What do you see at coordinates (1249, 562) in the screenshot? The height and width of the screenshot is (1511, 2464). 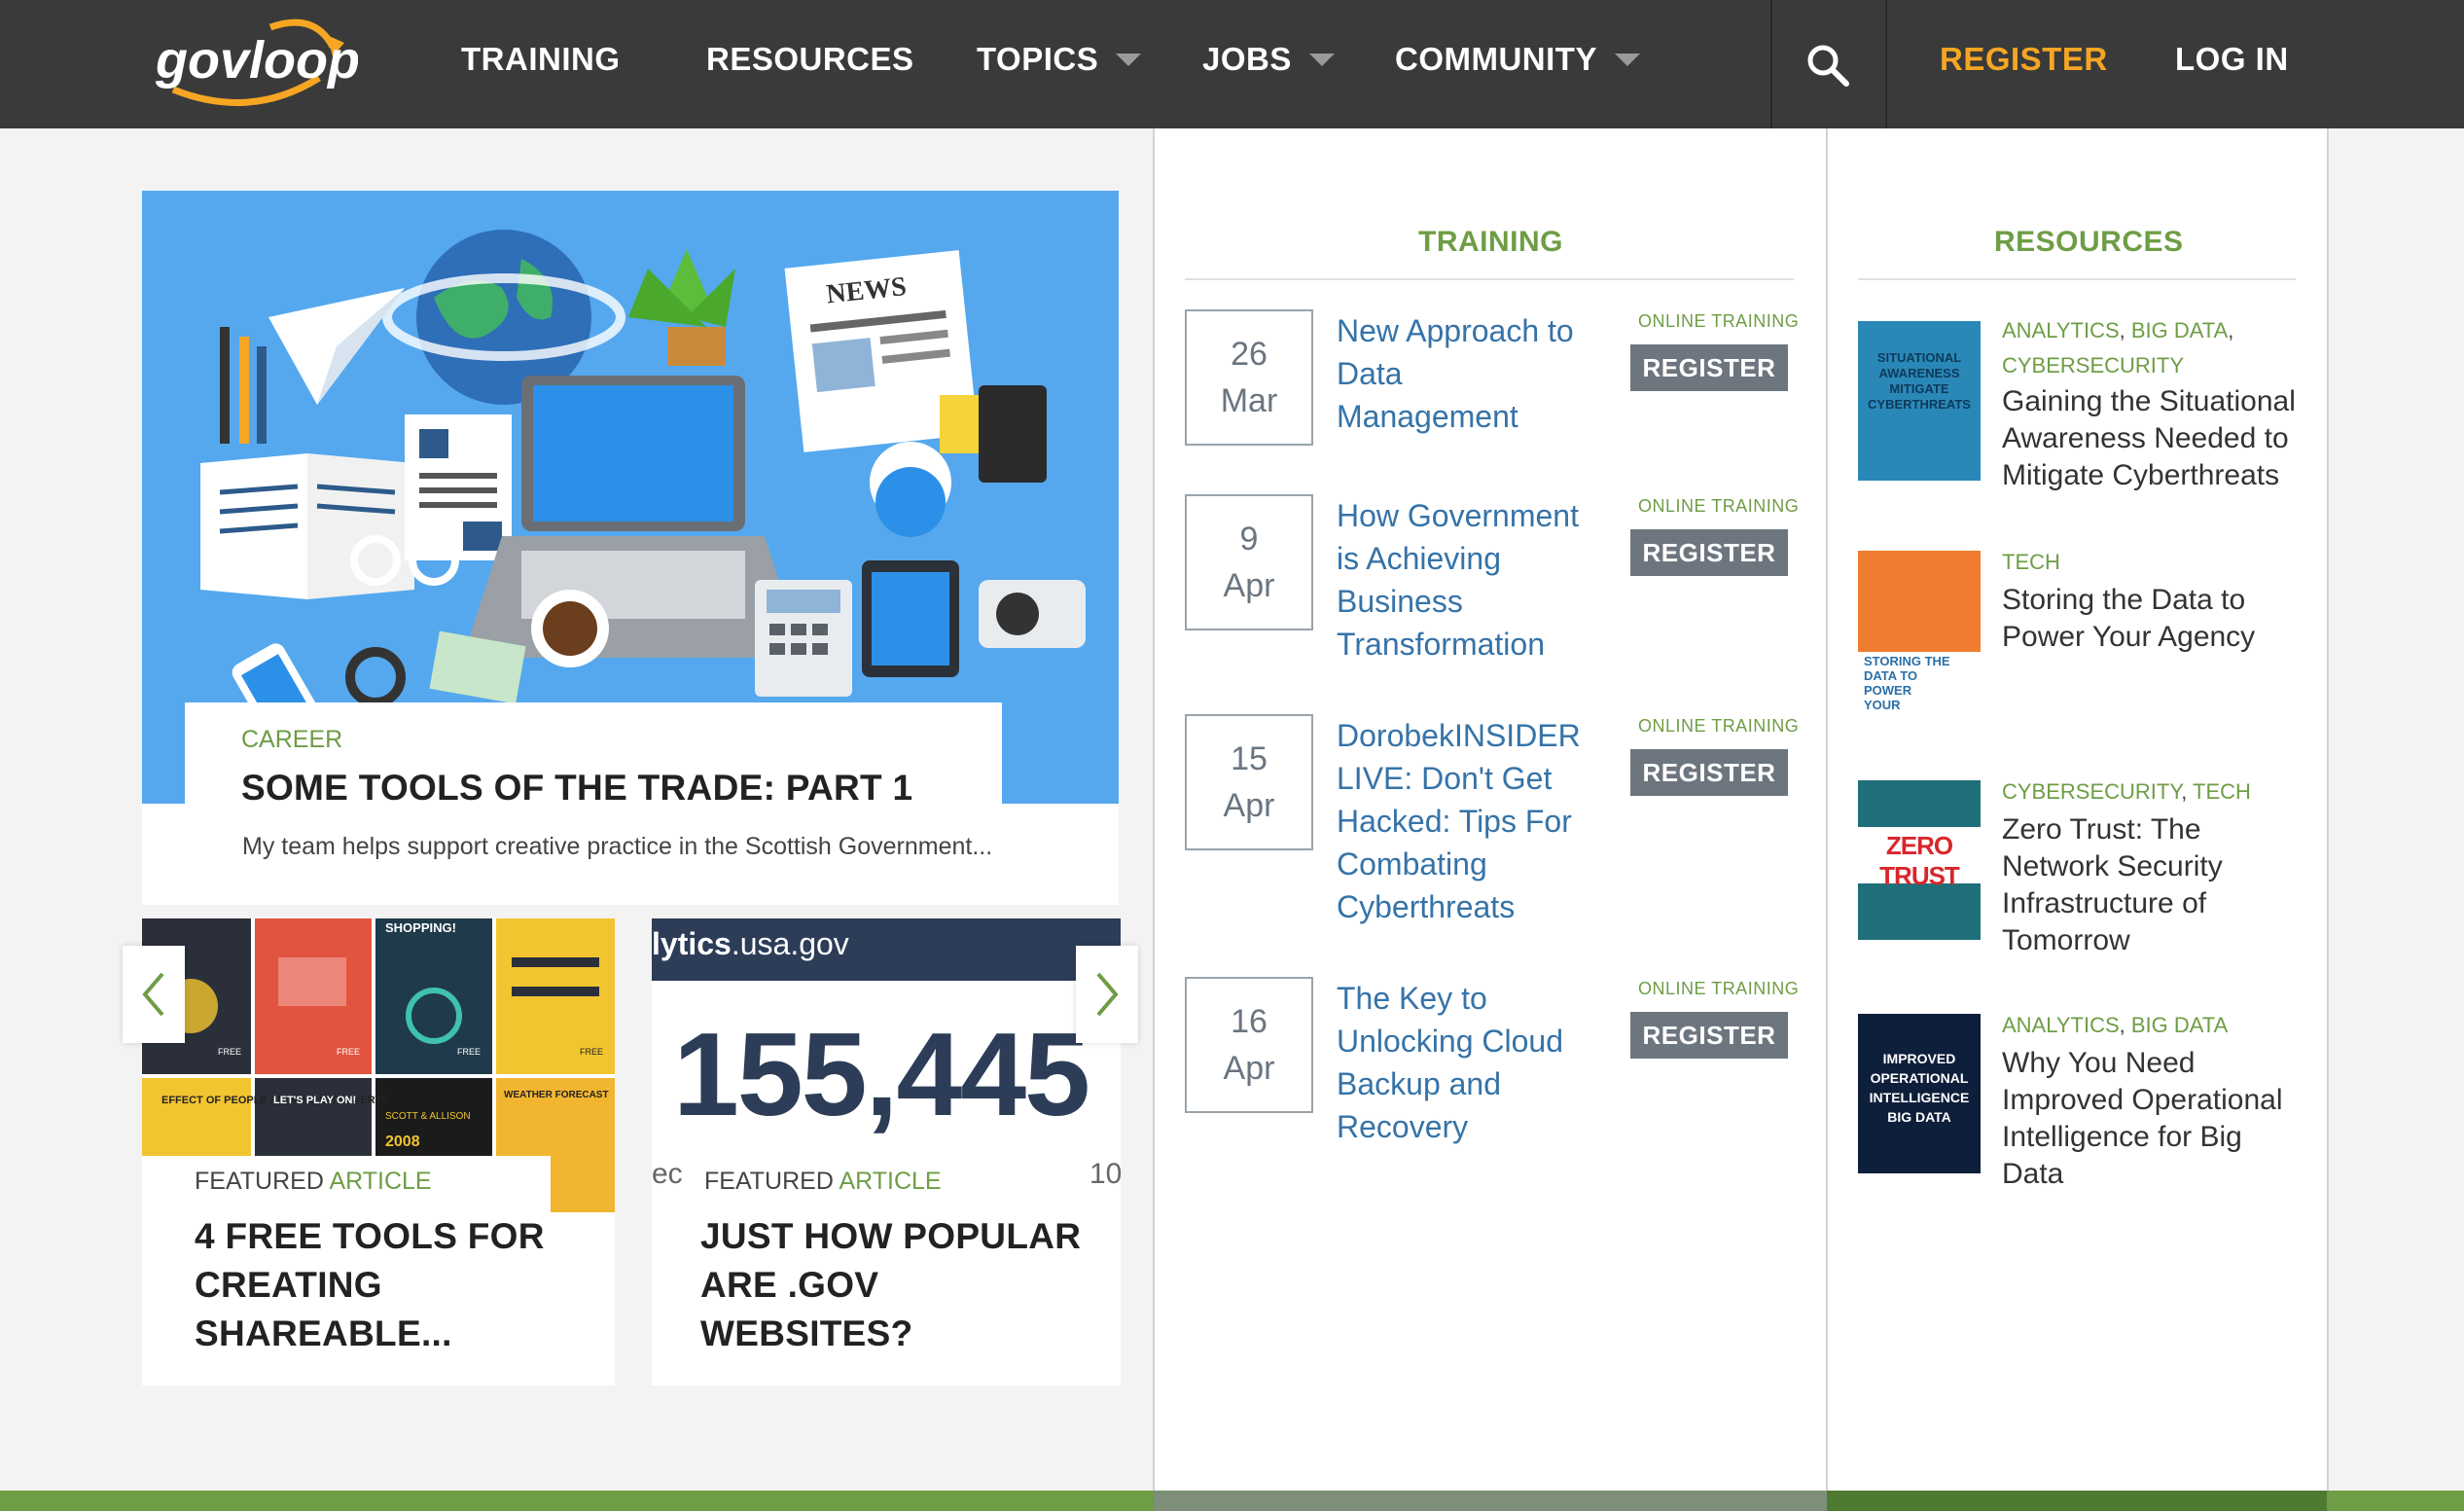 I see `event-date: 9 Apr` at bounding box center [1249, 562].